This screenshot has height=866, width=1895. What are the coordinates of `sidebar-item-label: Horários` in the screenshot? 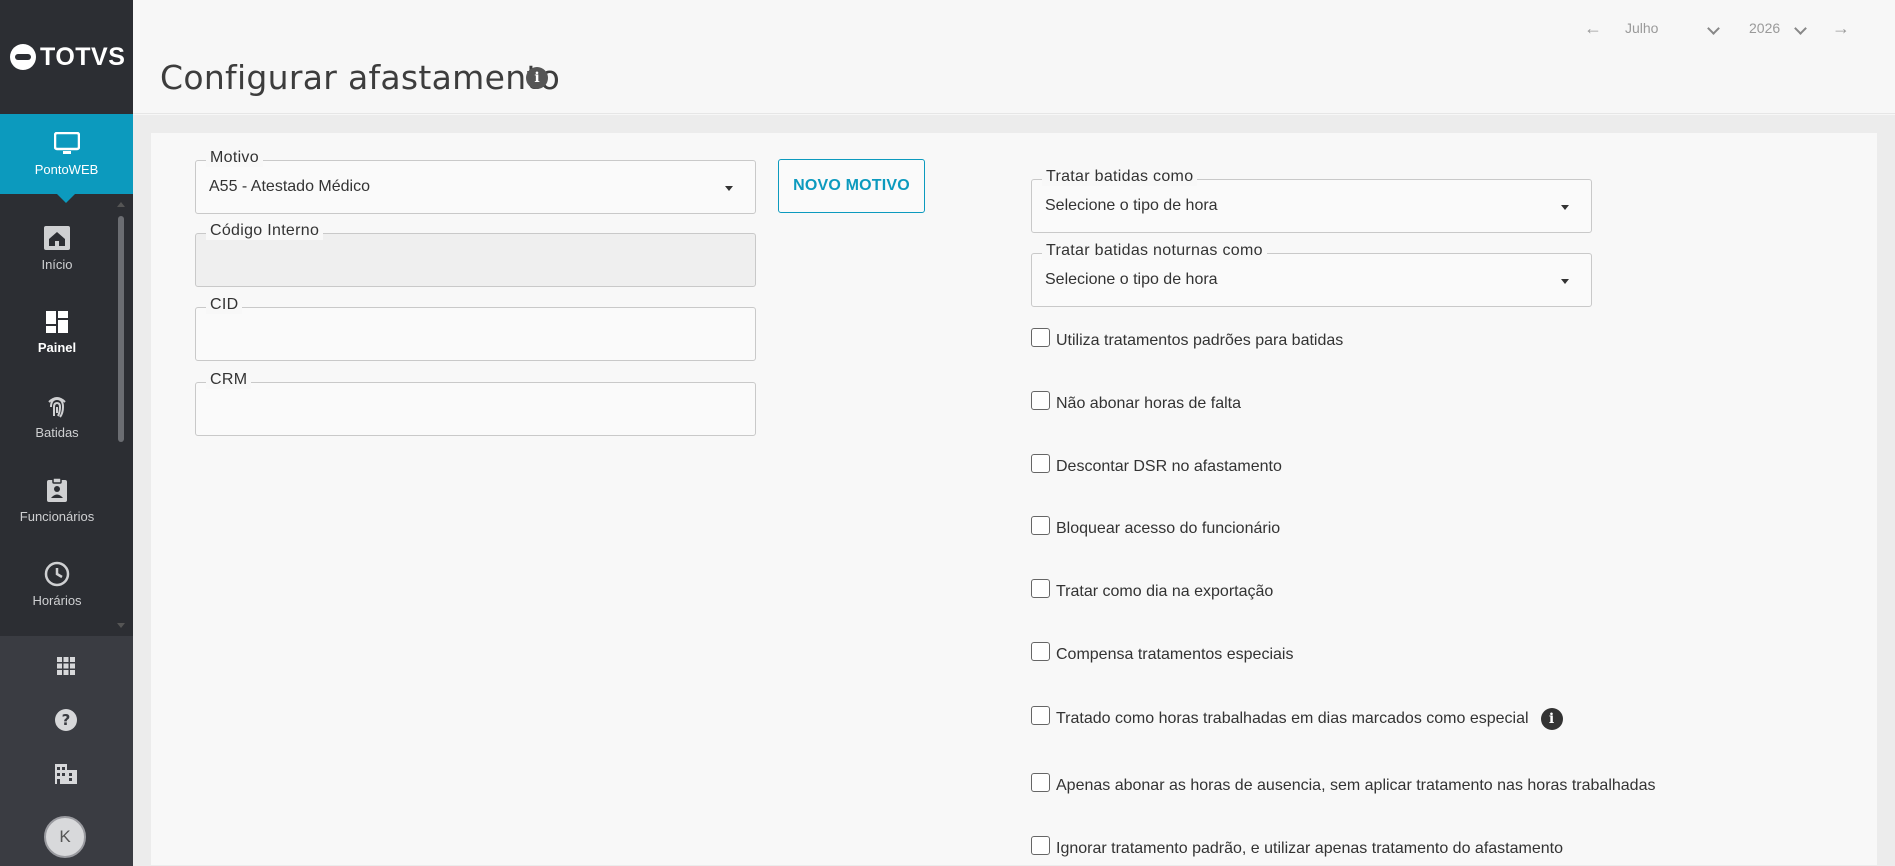 It's located at (57, 600).